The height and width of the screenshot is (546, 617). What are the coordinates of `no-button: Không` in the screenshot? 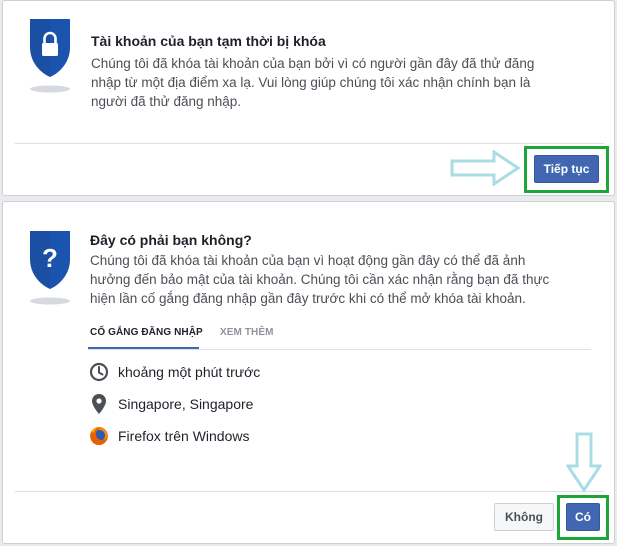 It's located at (524, 517).